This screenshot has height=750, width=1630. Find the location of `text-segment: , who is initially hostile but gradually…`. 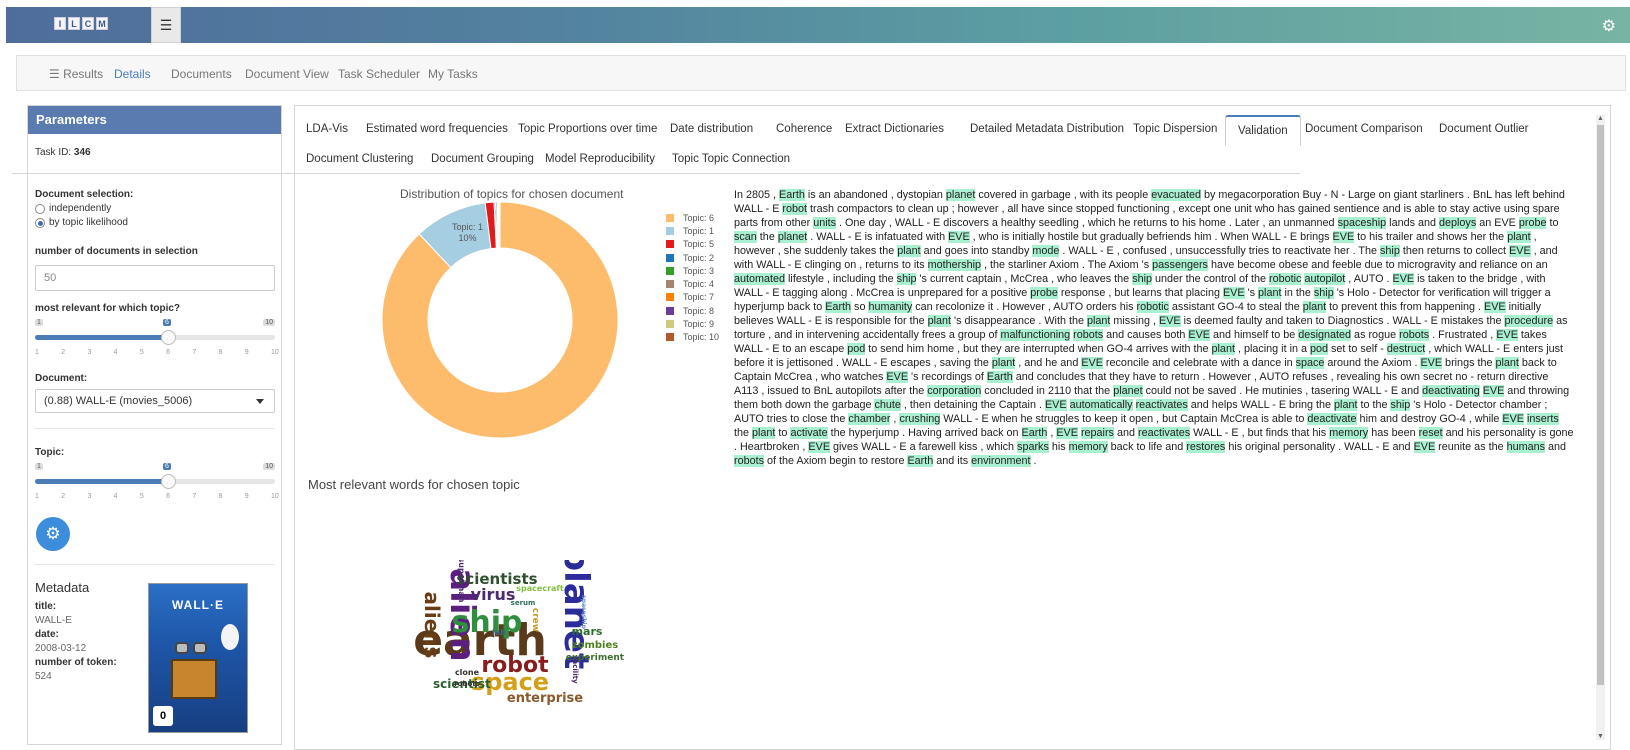

text-segment: , who is initially hostile but gradually… is located at coordinates (1151, 237).